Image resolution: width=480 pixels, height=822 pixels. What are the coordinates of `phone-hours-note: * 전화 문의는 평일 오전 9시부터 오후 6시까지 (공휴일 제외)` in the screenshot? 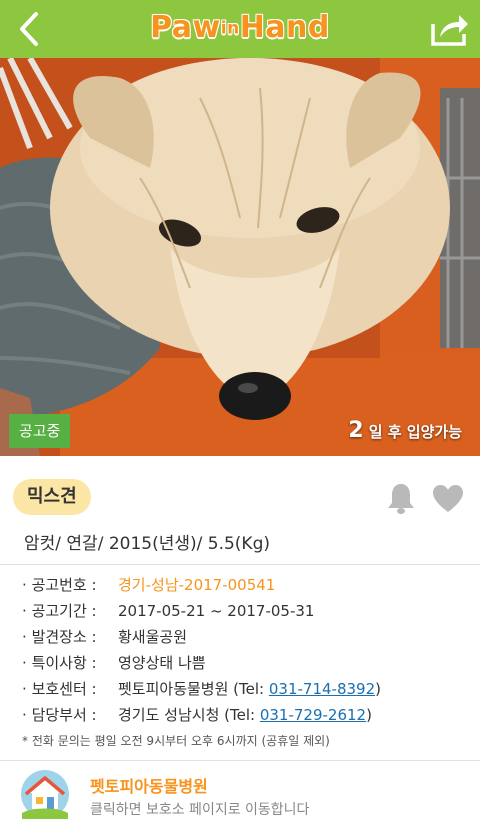 It's located at (176, 741).